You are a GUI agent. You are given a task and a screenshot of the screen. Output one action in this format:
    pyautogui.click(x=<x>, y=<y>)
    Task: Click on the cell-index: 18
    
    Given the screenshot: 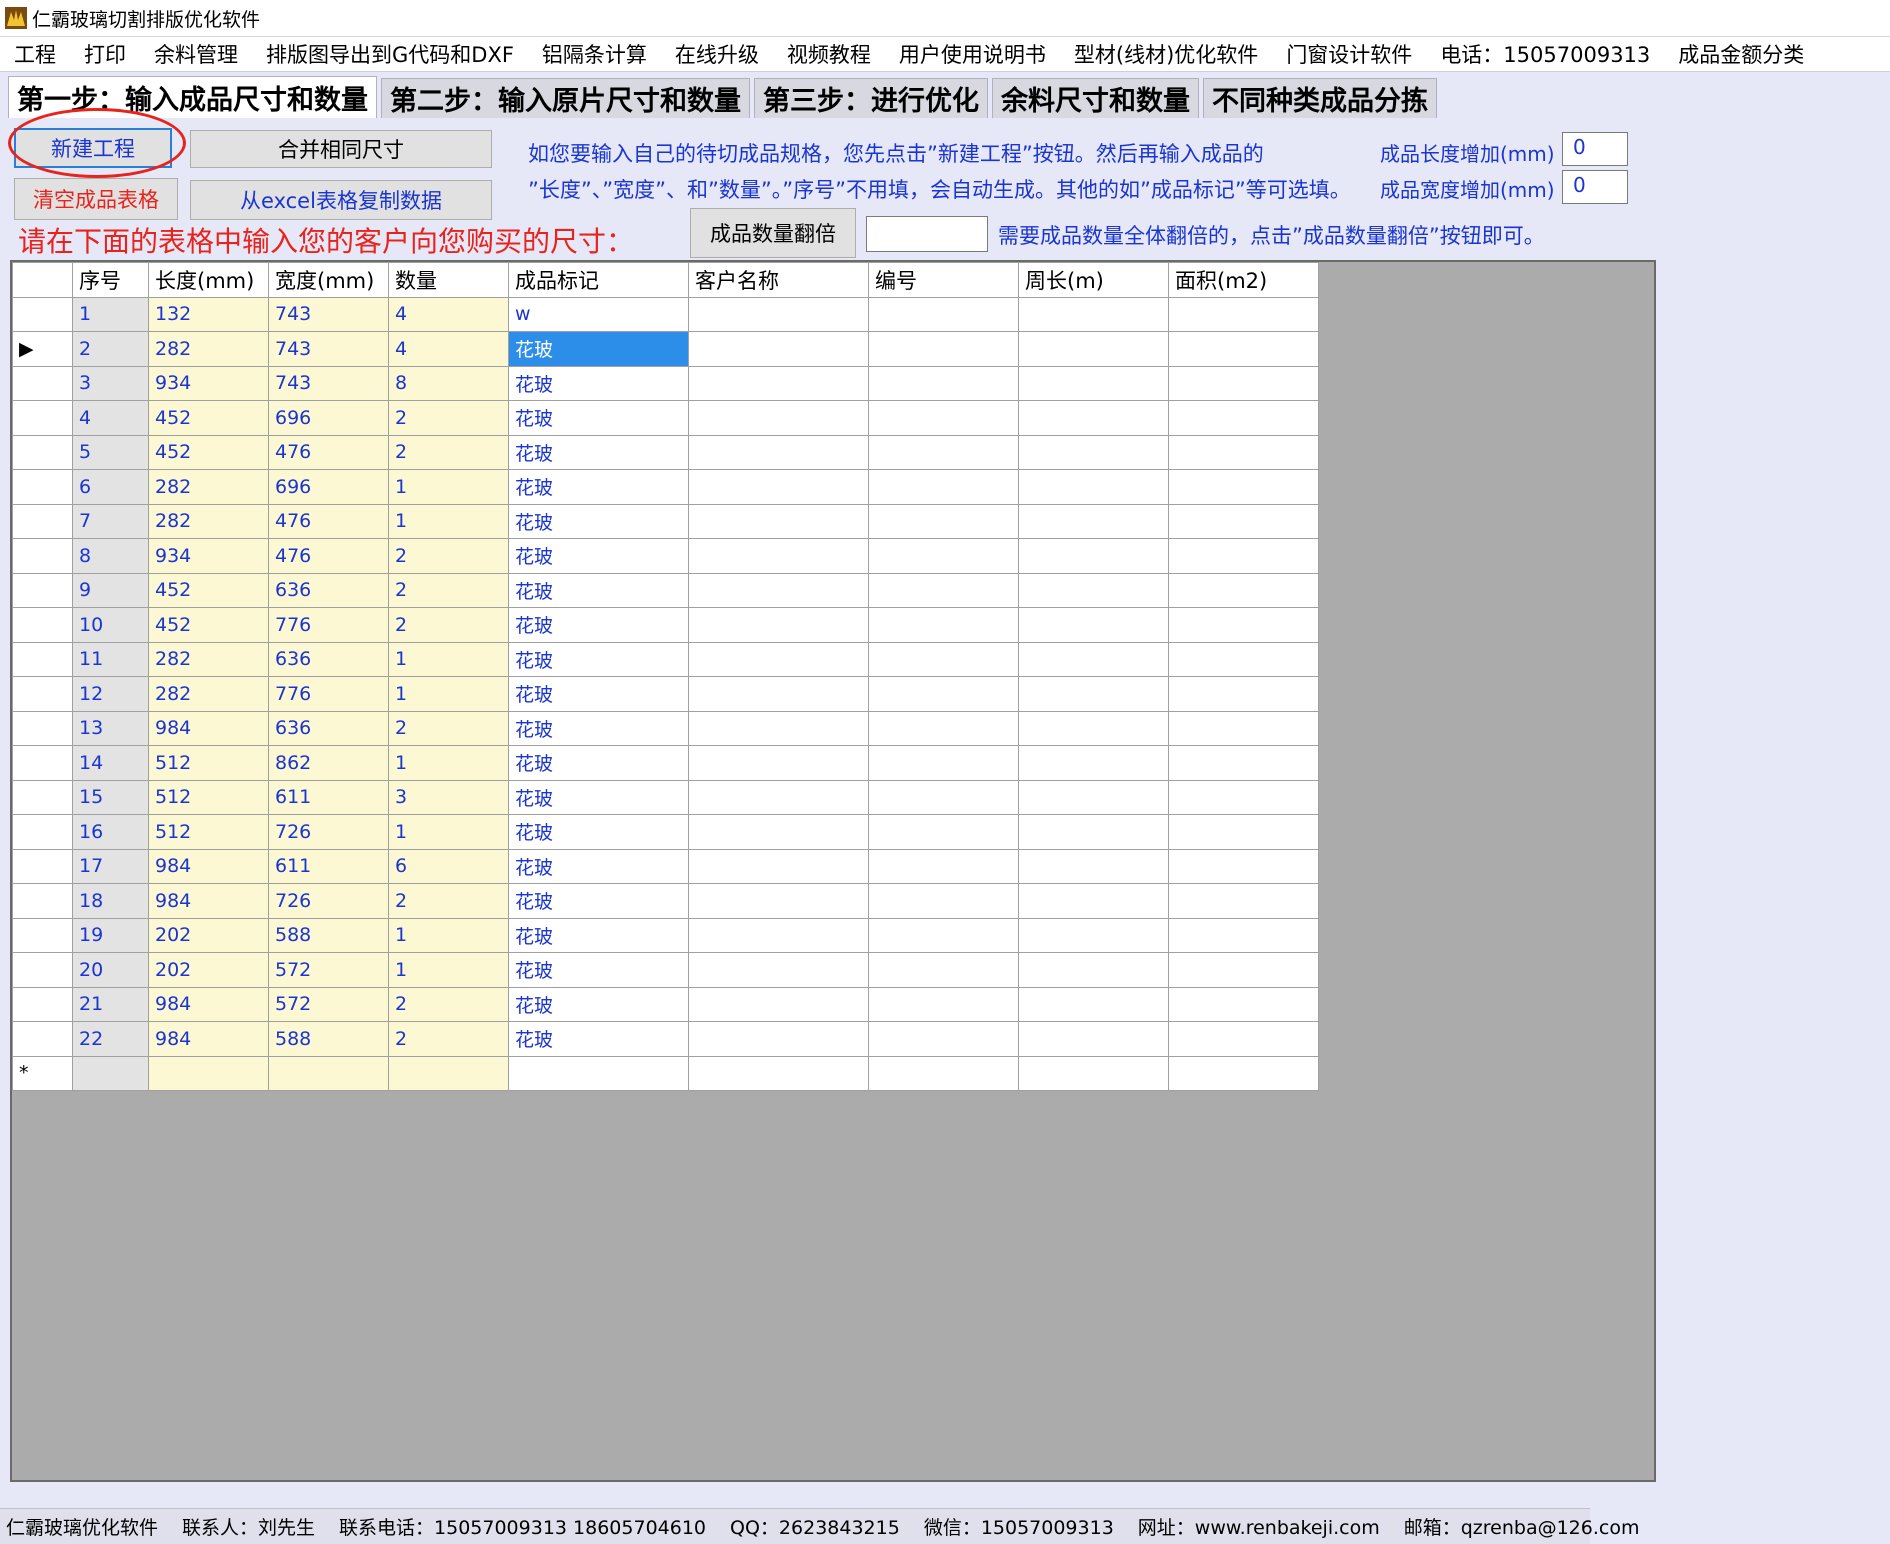 What is the action you would take?
    pyautogui.click(x=110, y=901)
    